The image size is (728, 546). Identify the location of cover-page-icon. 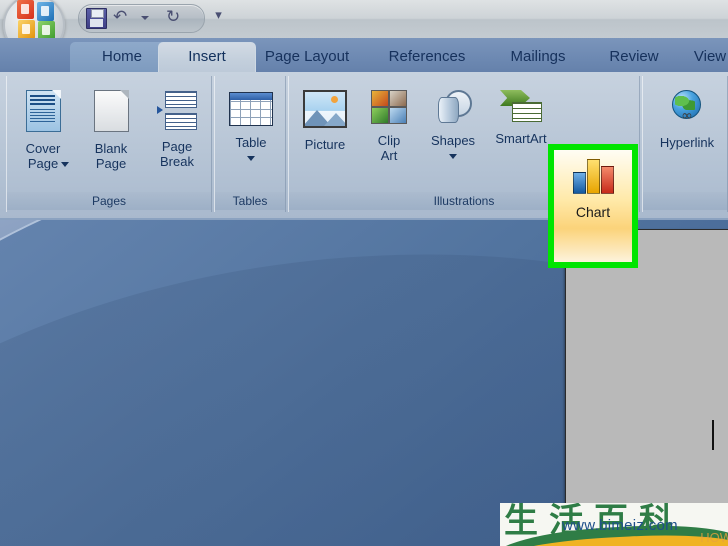
(43, 113).